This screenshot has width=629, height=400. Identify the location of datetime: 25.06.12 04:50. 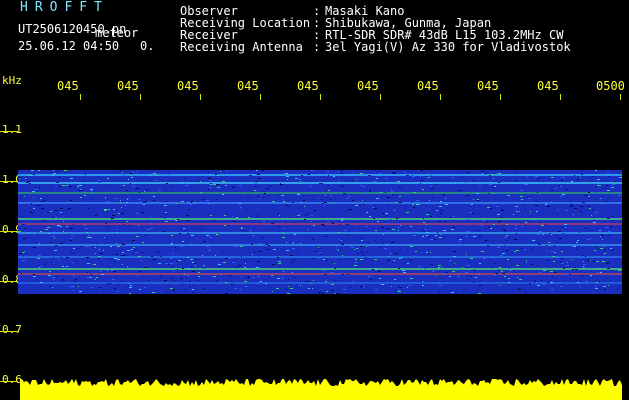
(69, 46).